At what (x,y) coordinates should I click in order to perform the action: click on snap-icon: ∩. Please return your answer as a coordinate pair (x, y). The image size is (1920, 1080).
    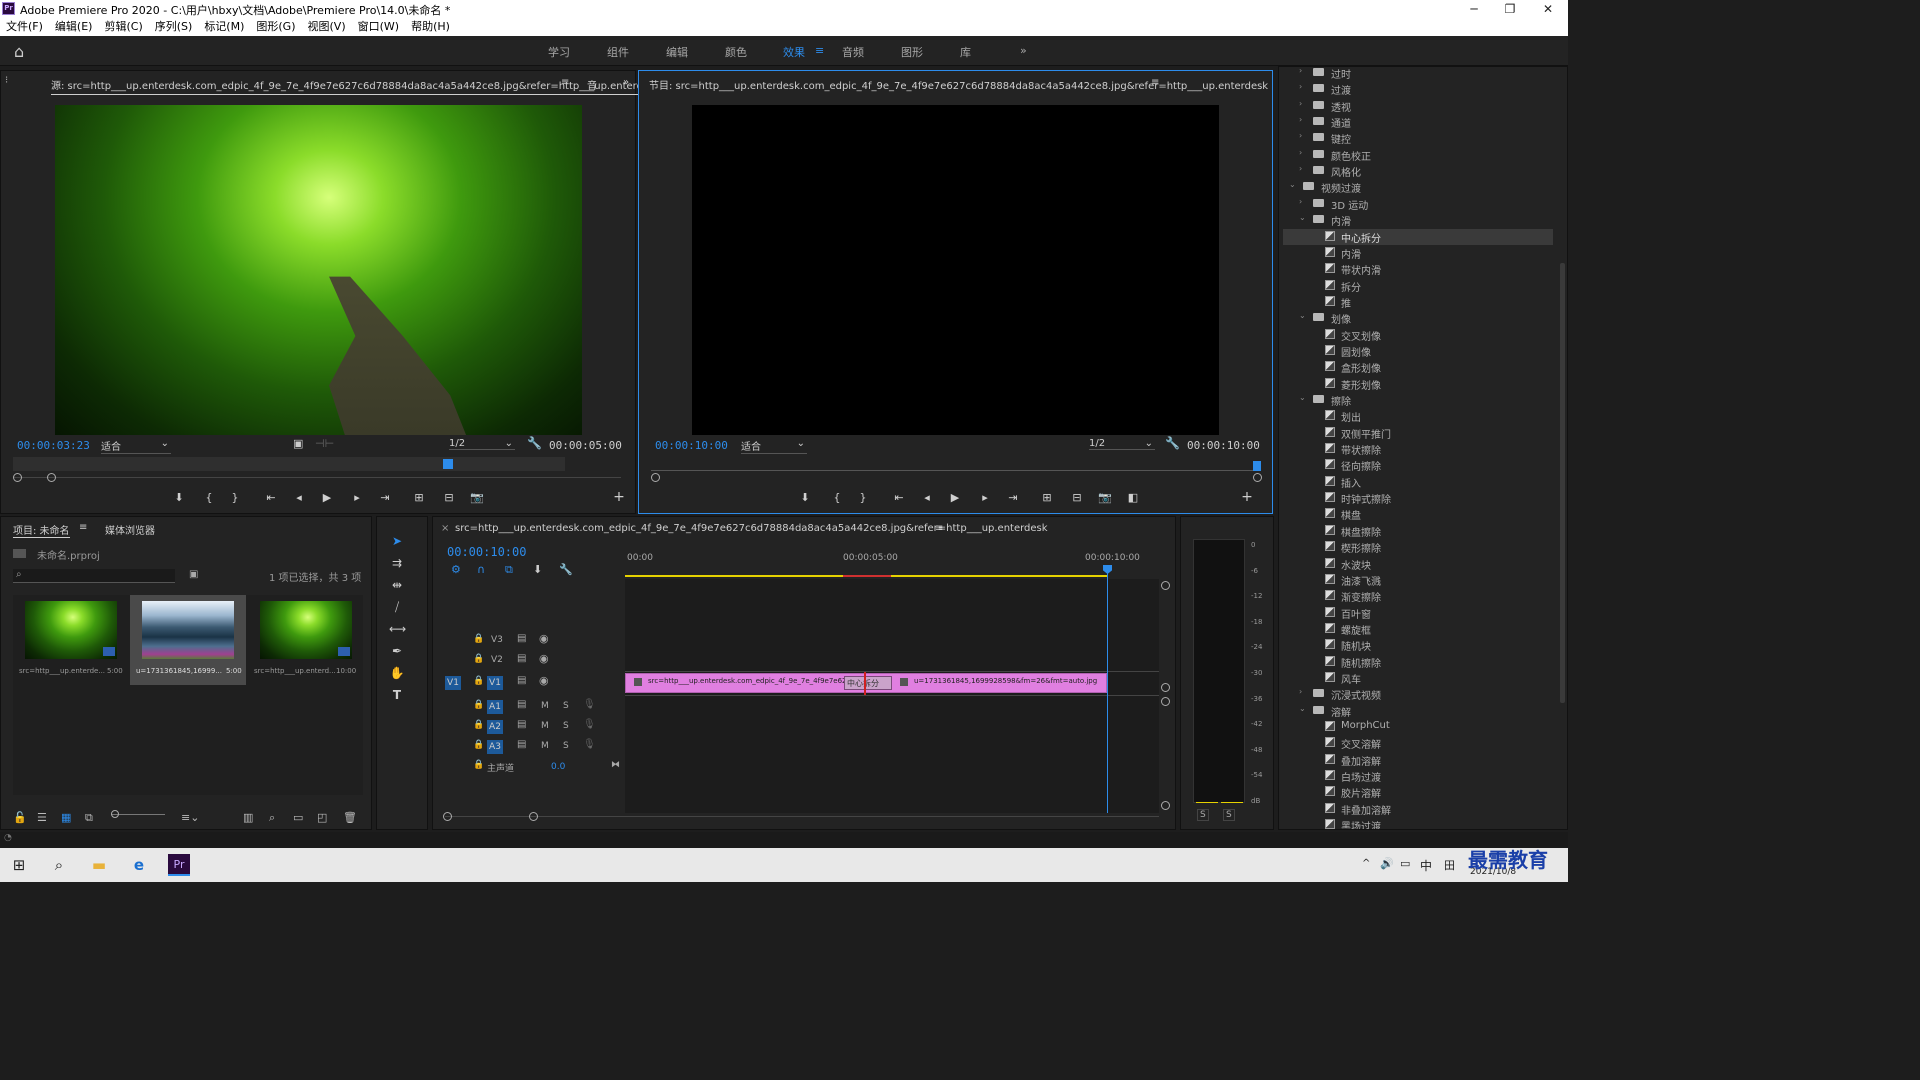
    Looking at the image, I should click on (481, 569).